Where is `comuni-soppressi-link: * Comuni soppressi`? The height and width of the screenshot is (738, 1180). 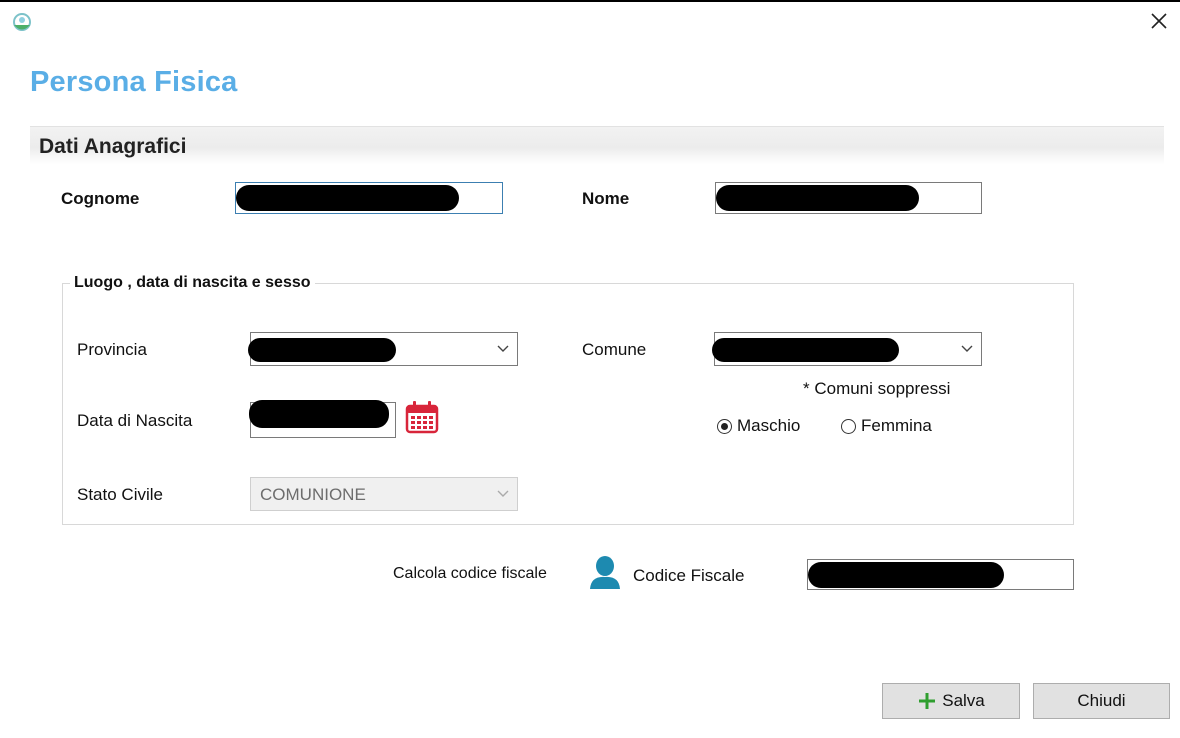
comuni-soppressi-link: * Comuni soppressi is located at coordinates (876, 389).